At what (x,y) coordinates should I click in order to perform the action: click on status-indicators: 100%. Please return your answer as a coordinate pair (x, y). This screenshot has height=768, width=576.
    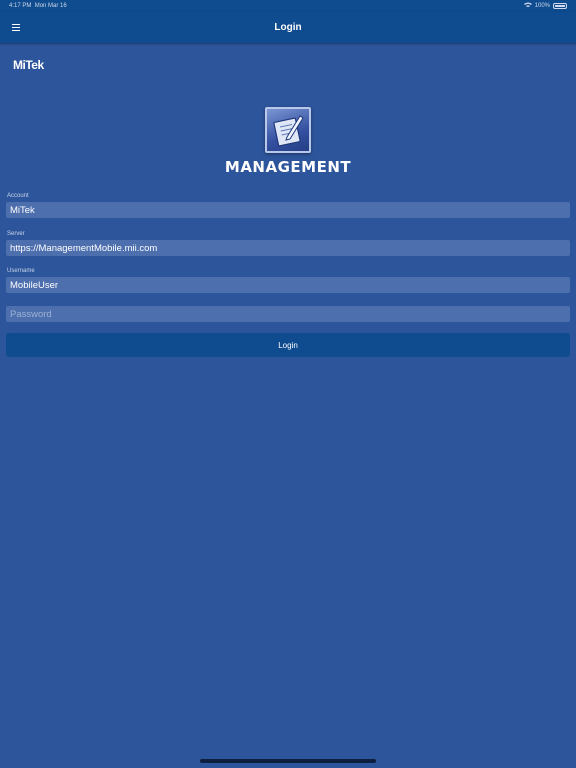
    Looking at the image, I should click on (545, 6).